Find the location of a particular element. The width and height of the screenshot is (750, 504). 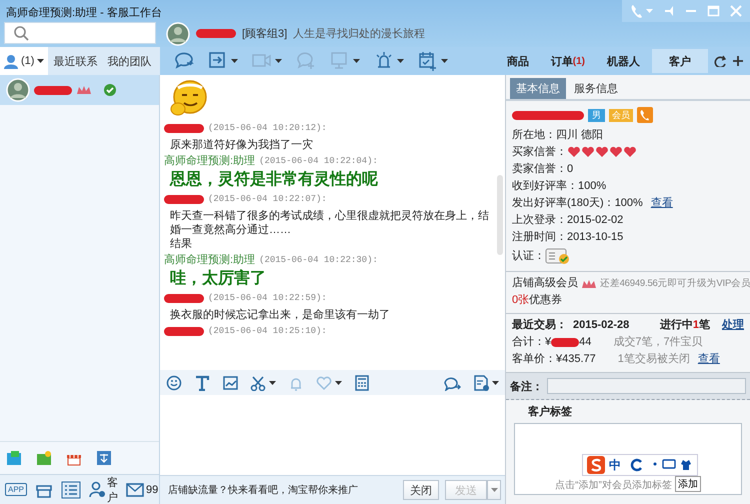

customer-group: [顾客组3] is located at coordinates (265, 33).